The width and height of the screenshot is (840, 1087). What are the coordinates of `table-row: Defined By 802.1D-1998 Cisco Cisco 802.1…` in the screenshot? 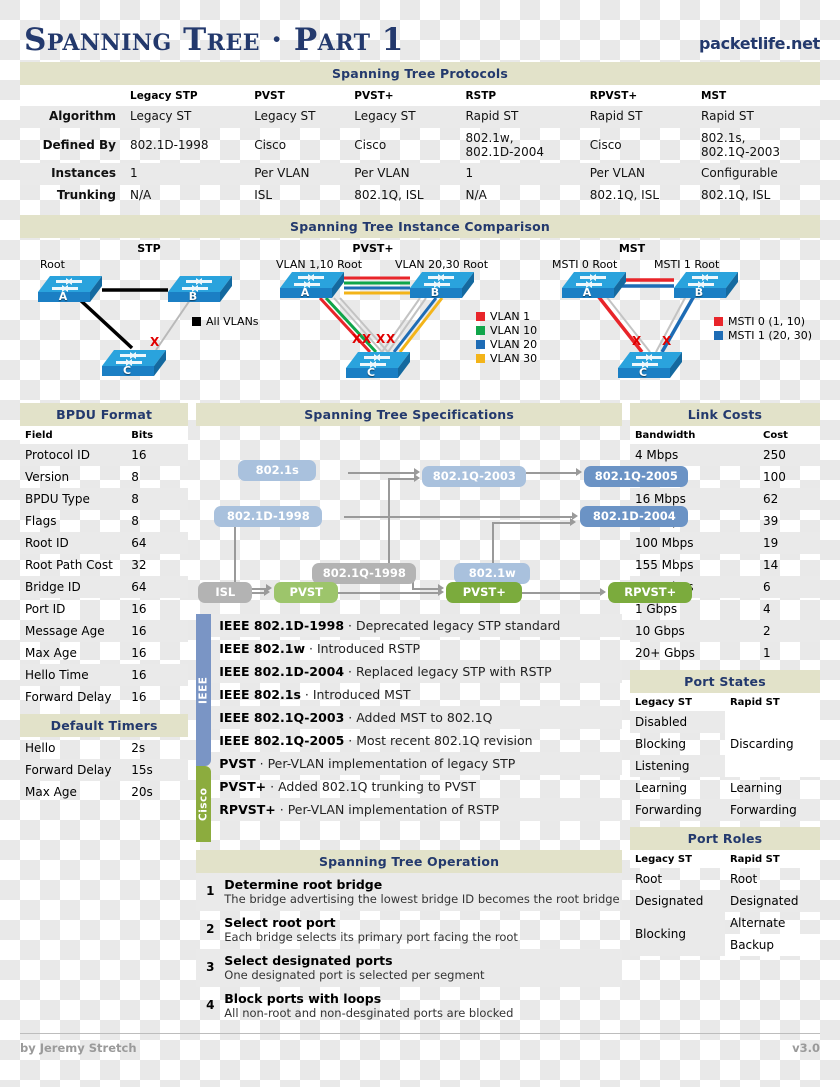 It's located at (420, 146).